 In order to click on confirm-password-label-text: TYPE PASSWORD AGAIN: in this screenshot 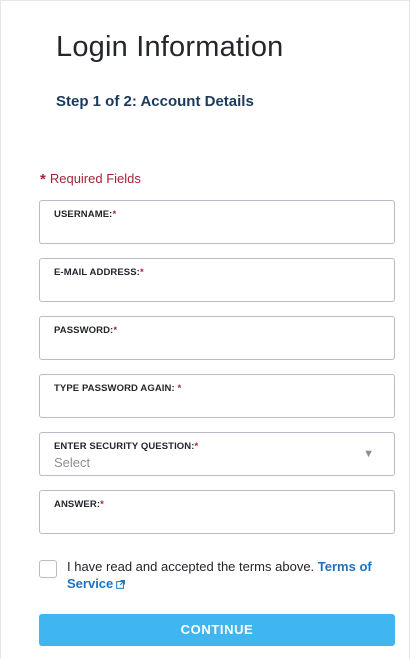, I will do `click(116, 388)`.